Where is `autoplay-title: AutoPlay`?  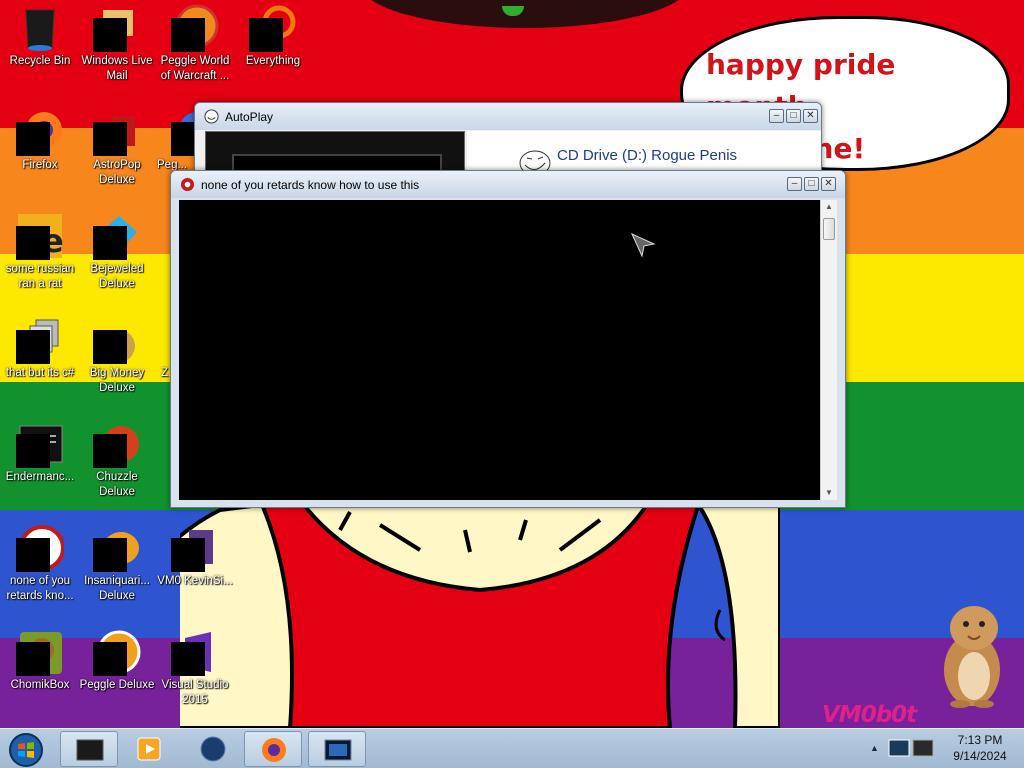
autoplay-title: AutoPlay is located at coordinates (249, 117).